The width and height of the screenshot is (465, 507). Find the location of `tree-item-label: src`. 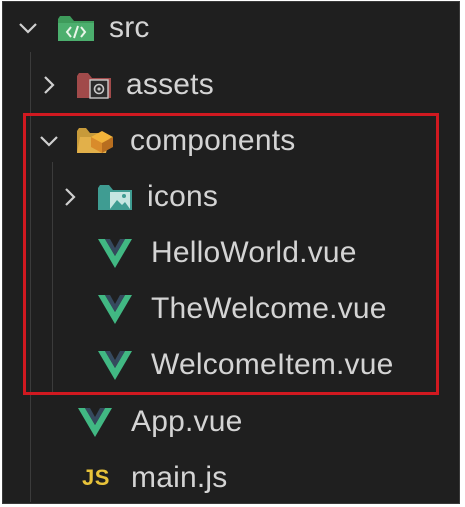

tree-item-label: src is located at coordinates (129, 27).